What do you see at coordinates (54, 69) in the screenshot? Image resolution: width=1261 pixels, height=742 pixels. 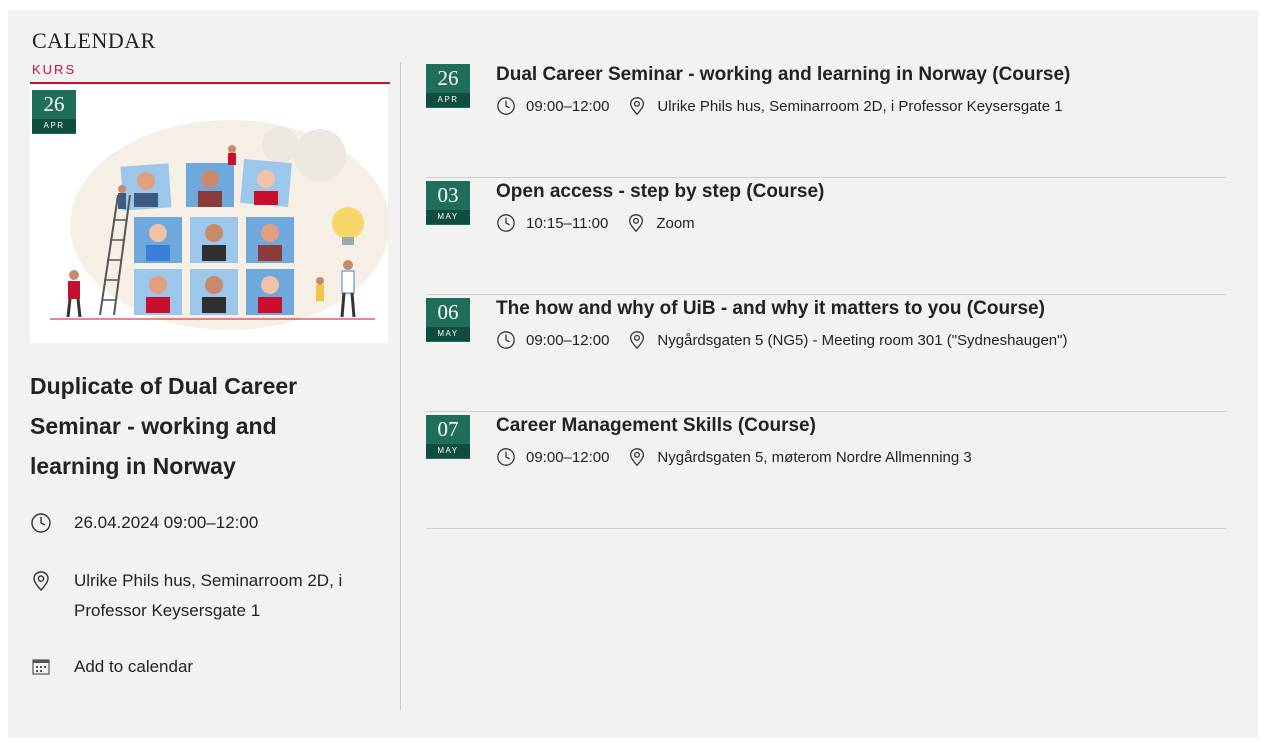 I see `category-label: KURS` at bounding box center [54, 69].